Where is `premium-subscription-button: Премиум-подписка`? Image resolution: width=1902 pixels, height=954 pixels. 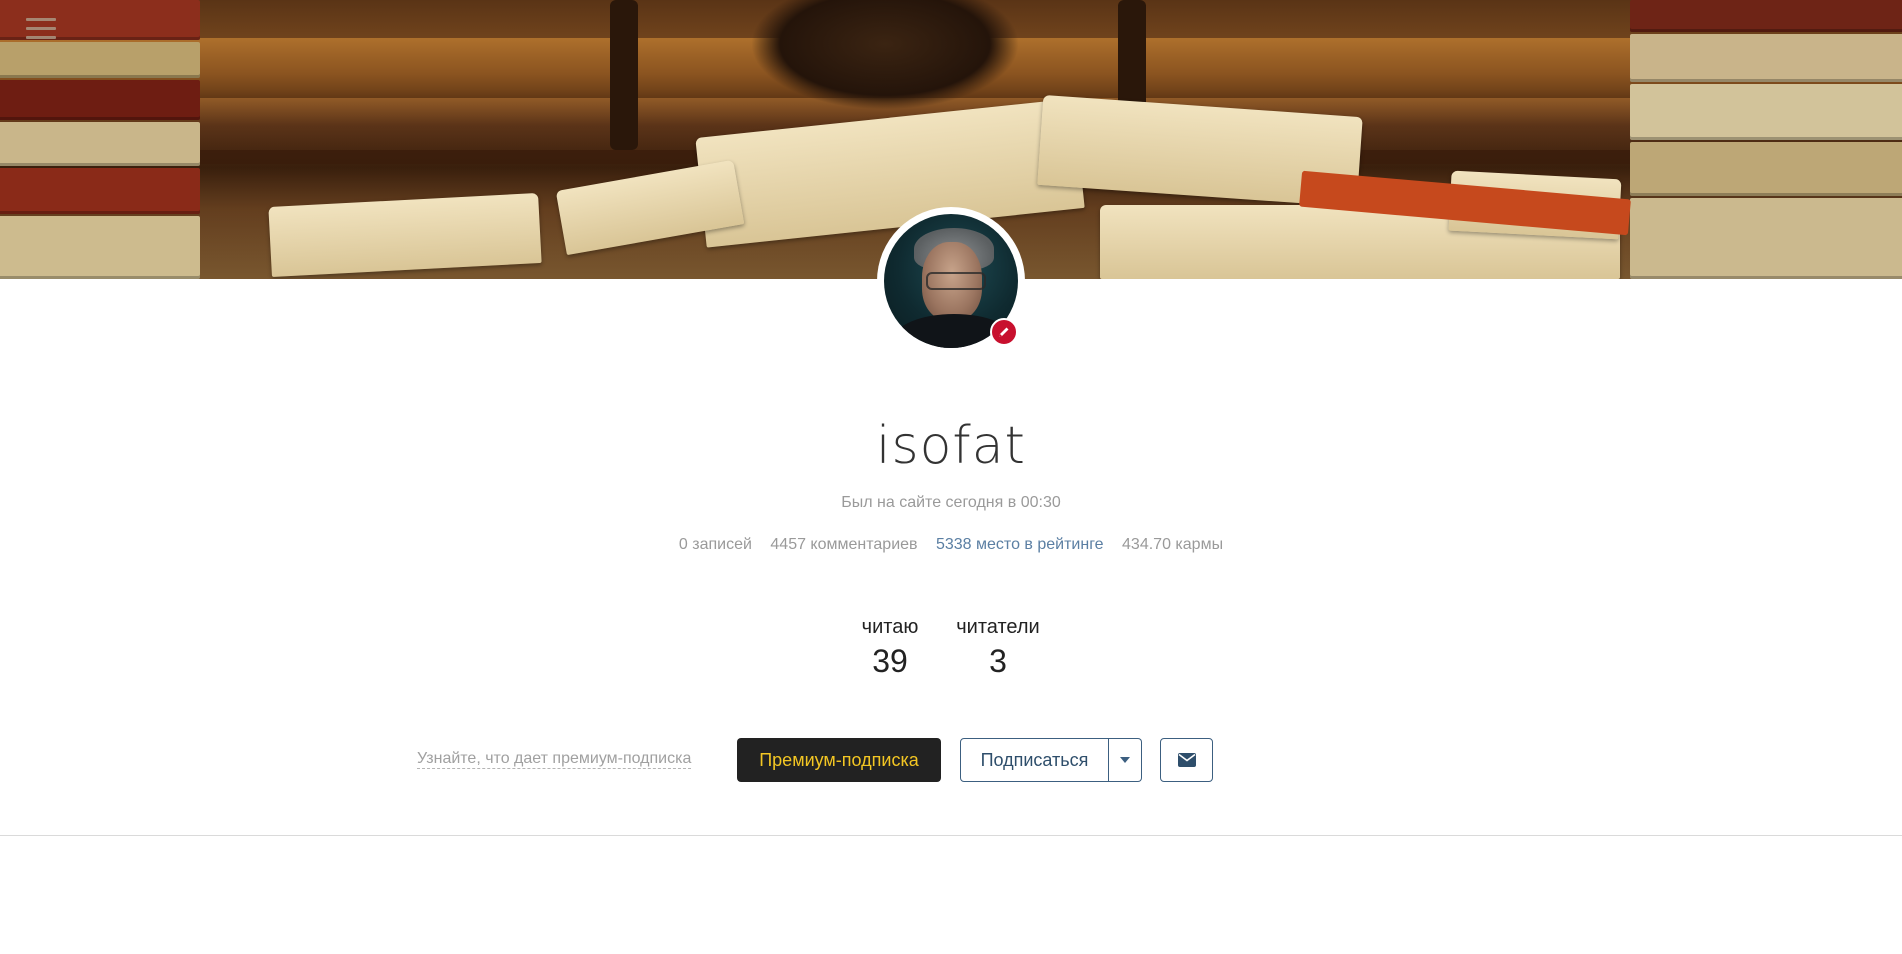 premium-subscription-button: Премиум-подписка is located at coordinates (839, 760).